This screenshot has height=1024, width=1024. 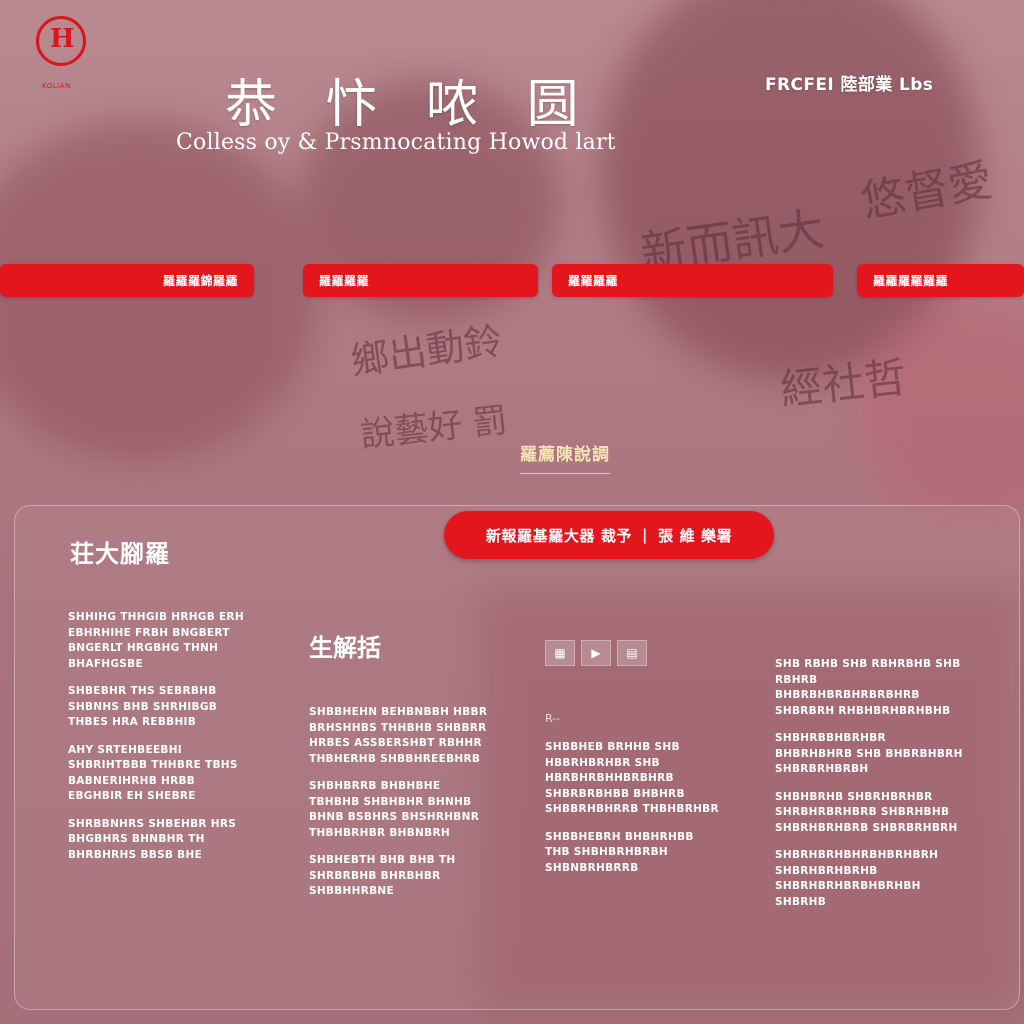 I want to click on image-icon: ▦, so click(x=560, y=653).